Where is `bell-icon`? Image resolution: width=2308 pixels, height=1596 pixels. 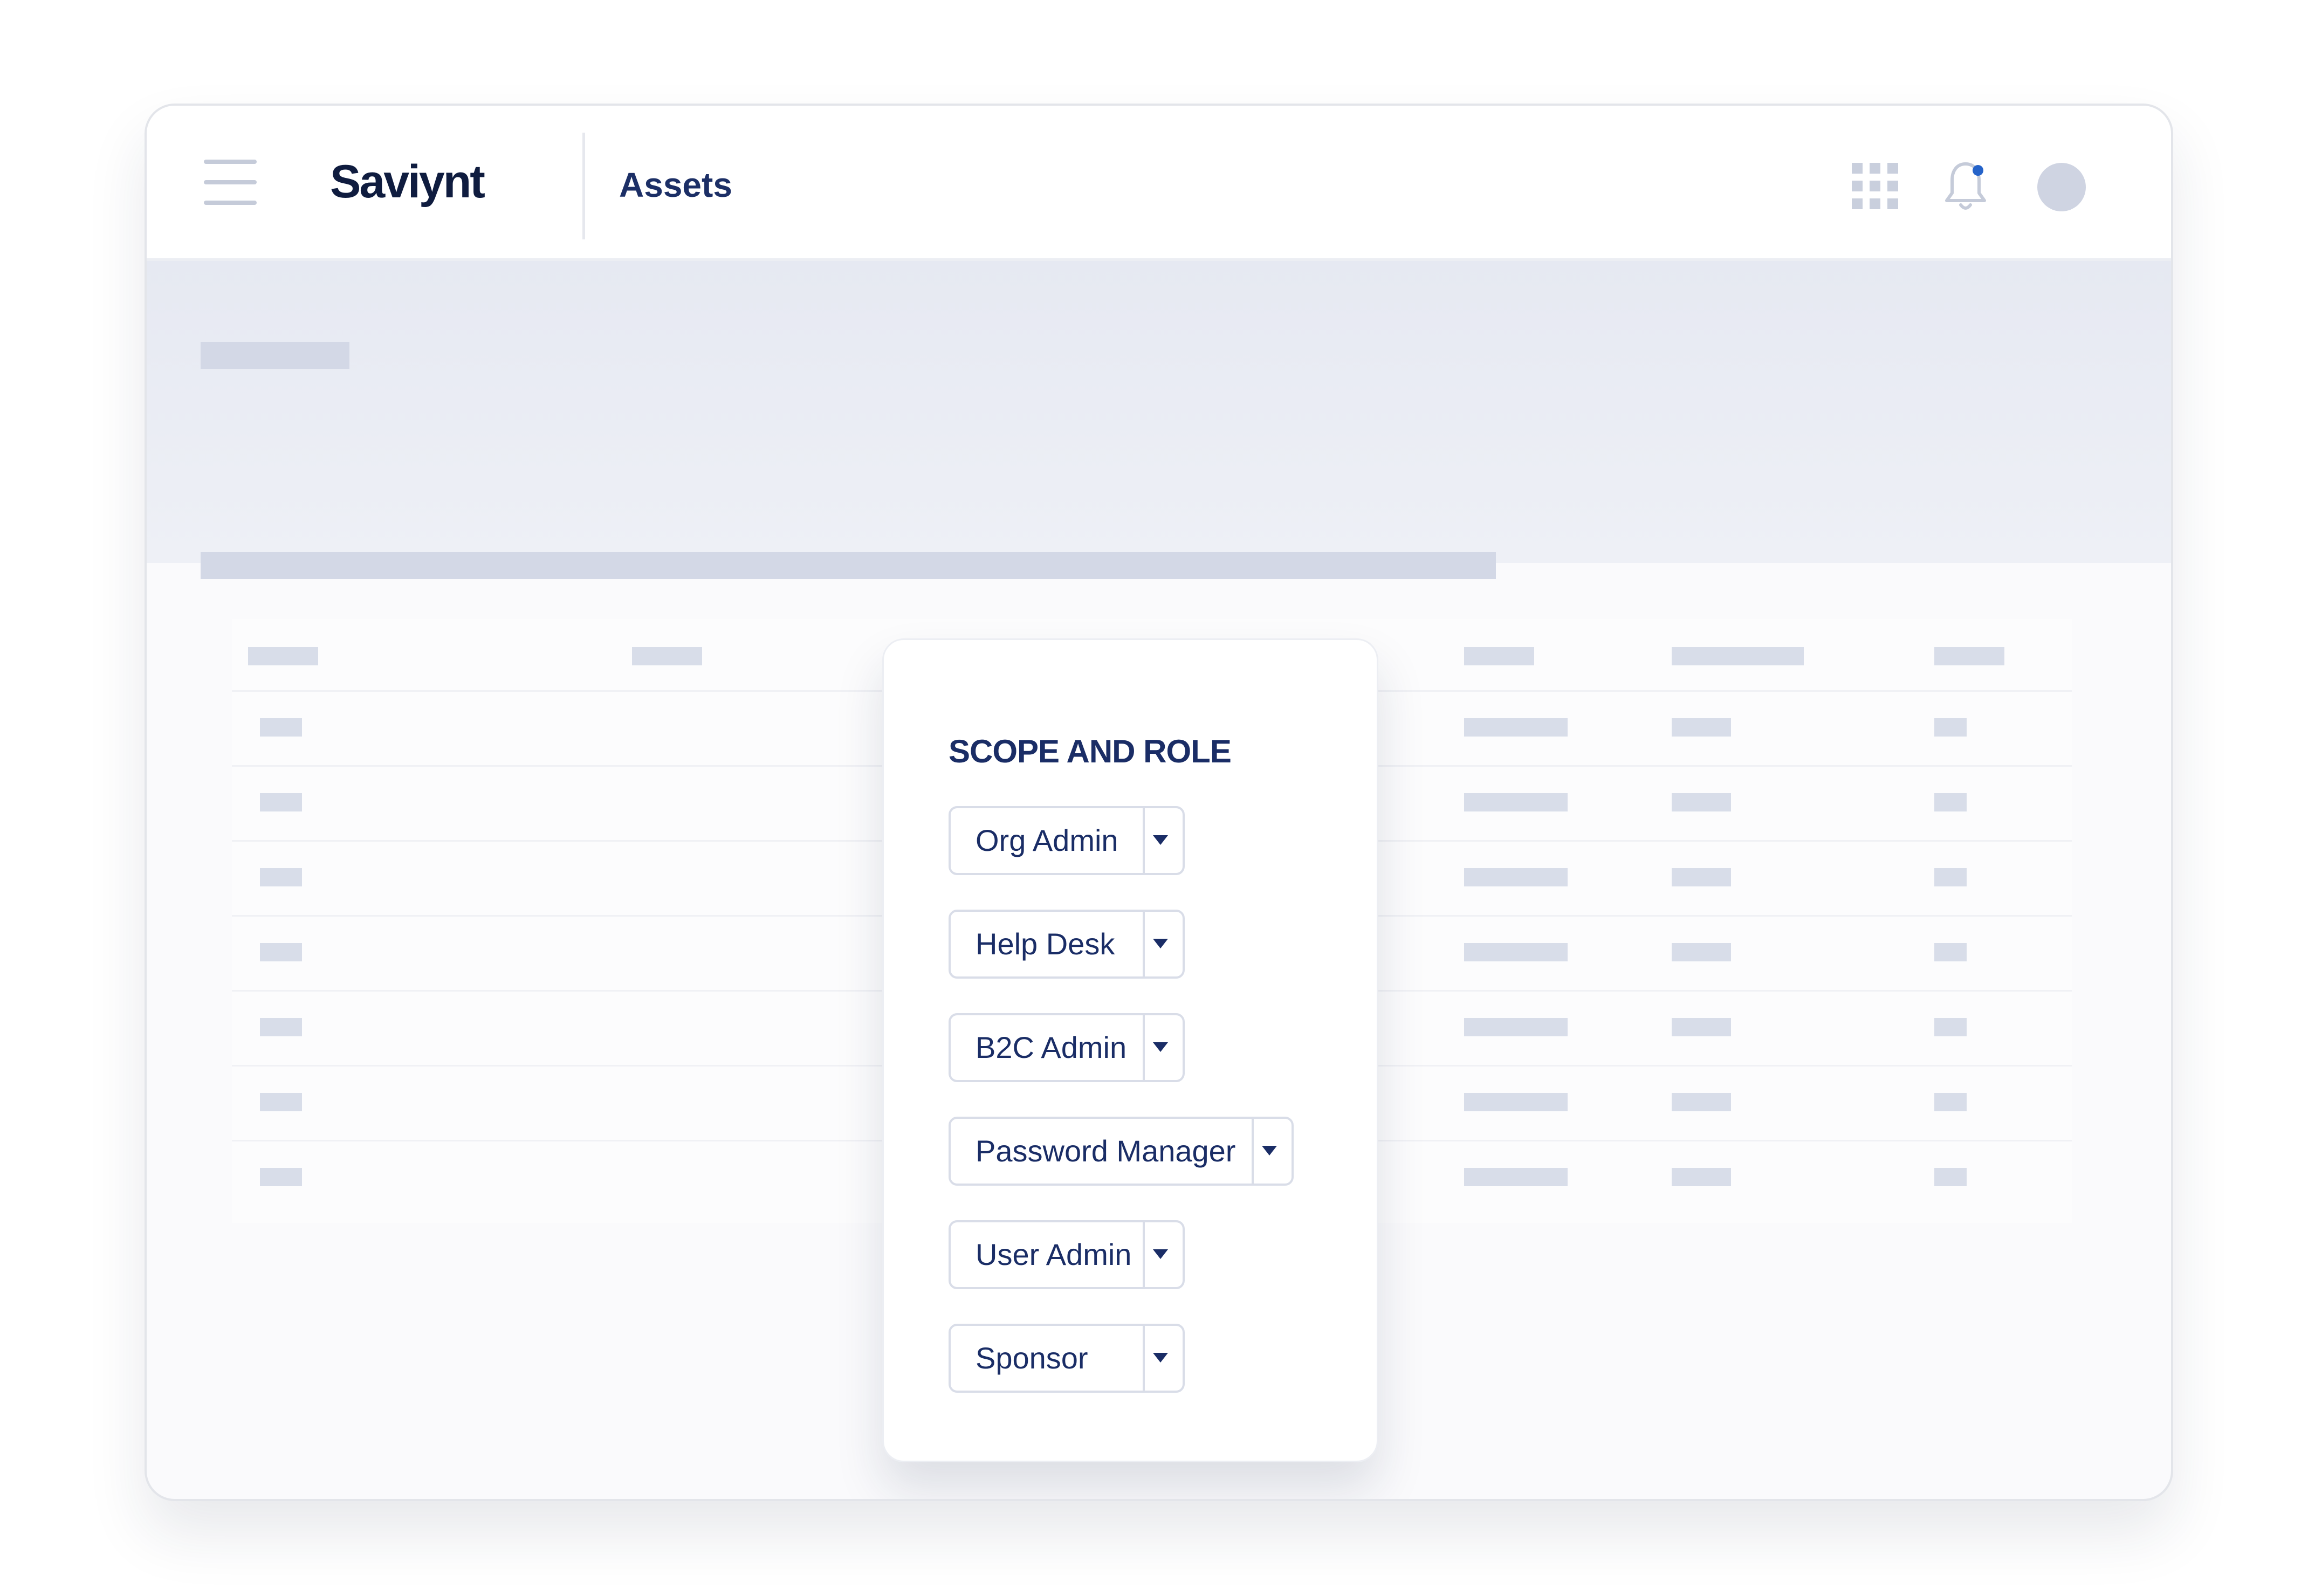
bell-icon is located at coordinates (1965, 187).